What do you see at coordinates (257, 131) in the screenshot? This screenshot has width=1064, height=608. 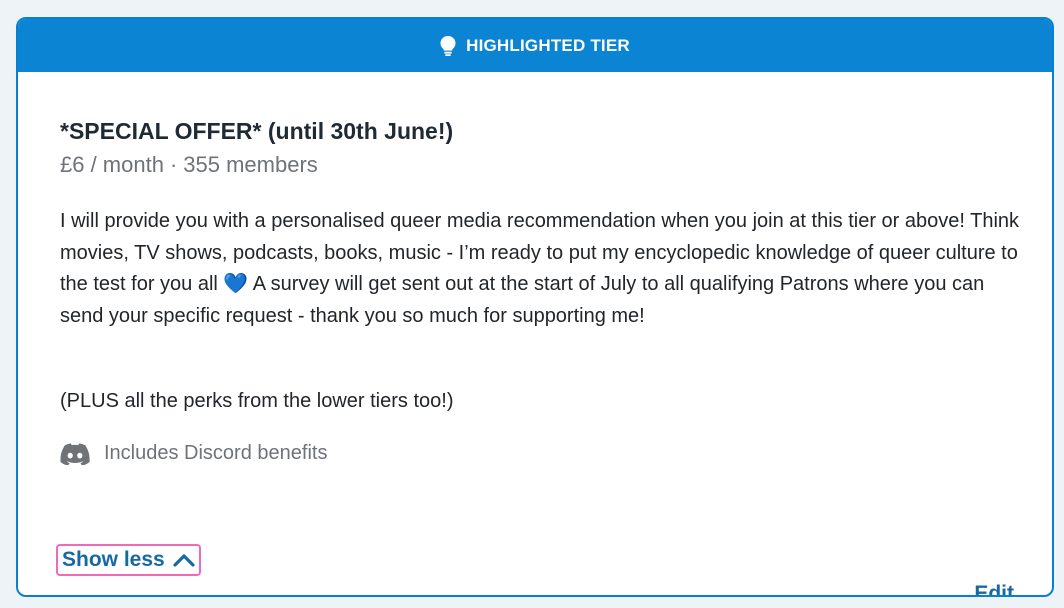 I see `tier-title: *SPECIAL OFFER* (until 30th June!)` at bounding box center [257, 131].